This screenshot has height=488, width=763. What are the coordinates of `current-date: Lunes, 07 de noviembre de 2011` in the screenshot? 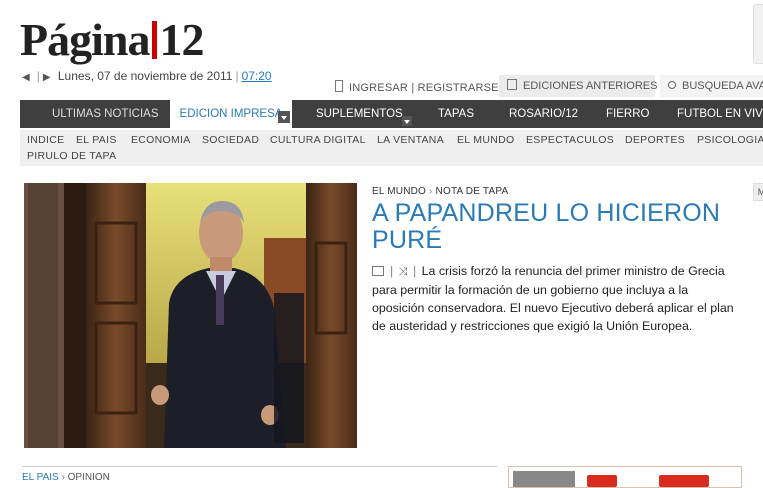 It's located at (145, 76).